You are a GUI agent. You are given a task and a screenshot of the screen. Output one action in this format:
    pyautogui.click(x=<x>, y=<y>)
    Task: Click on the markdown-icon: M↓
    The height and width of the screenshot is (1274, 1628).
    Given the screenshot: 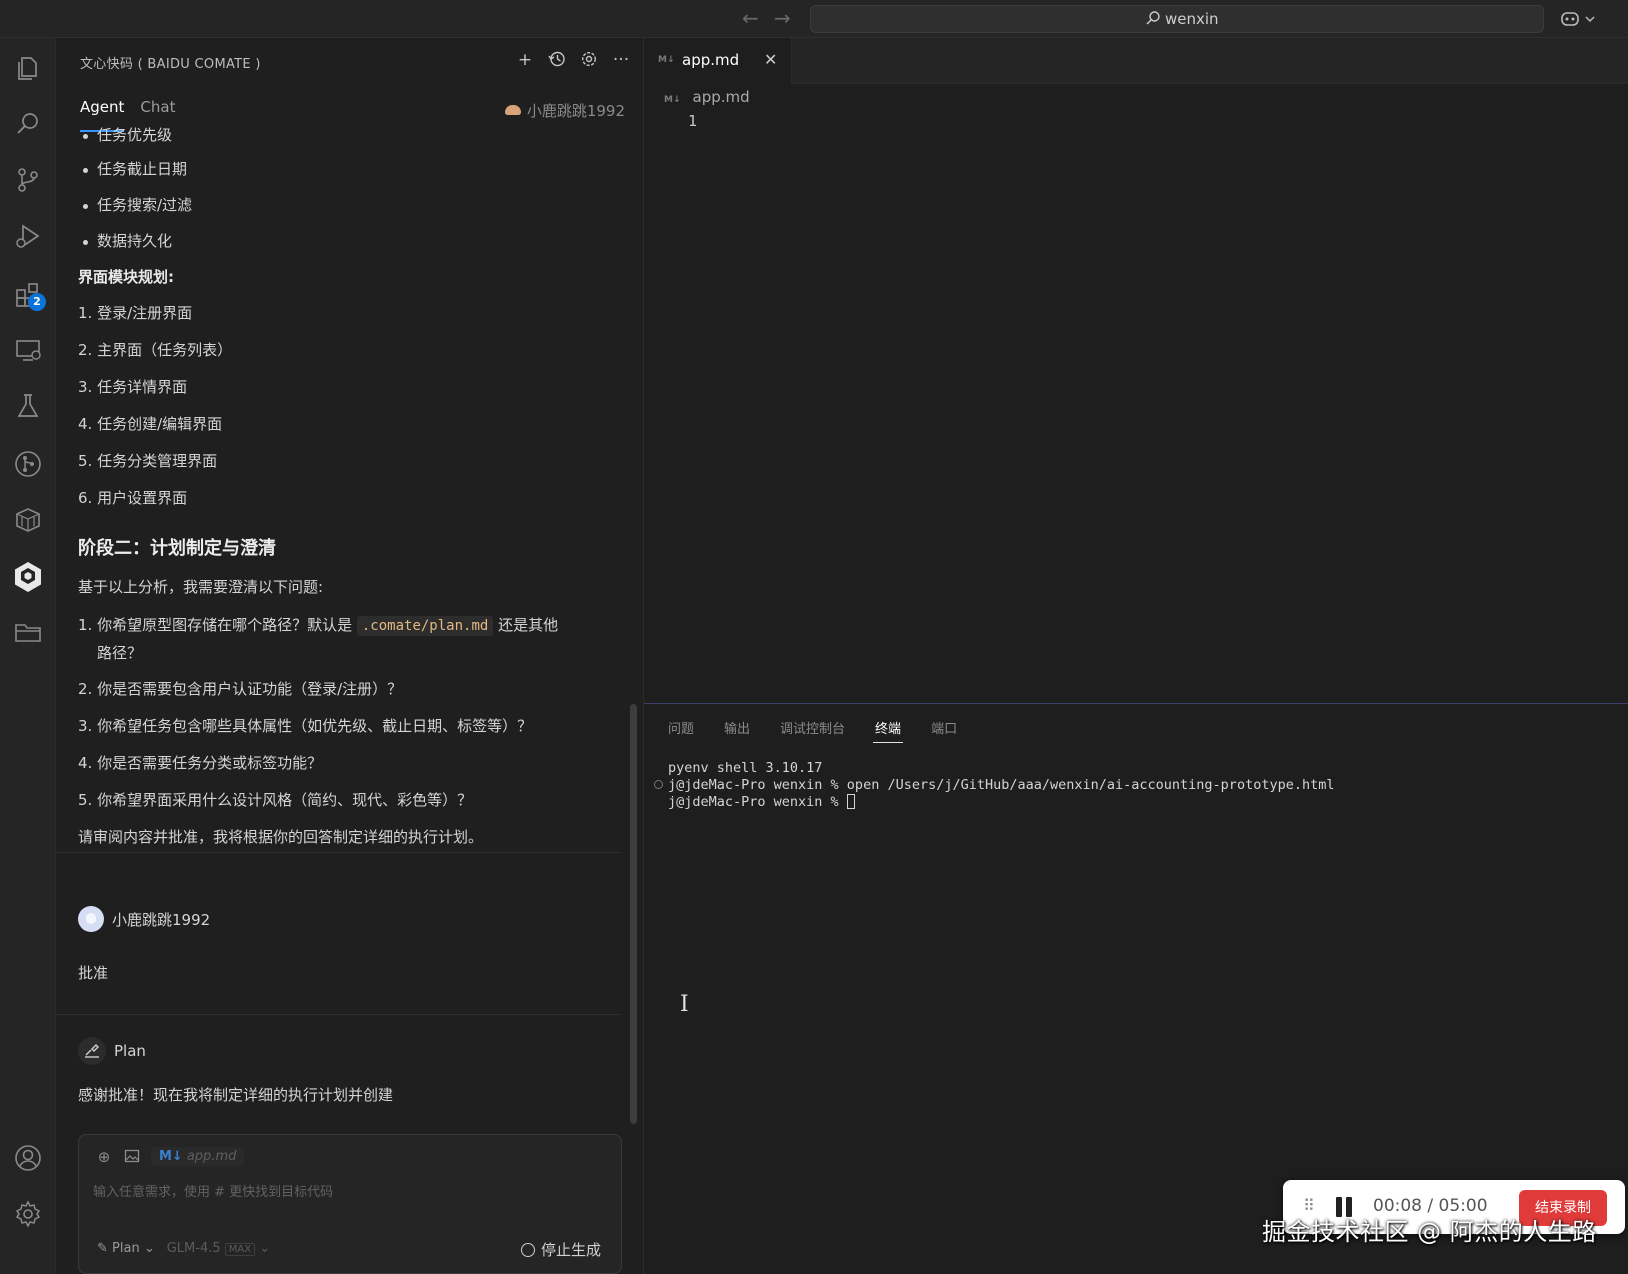 What is the action you would take?
    pyautogui.click(x=171, y=1156)
    